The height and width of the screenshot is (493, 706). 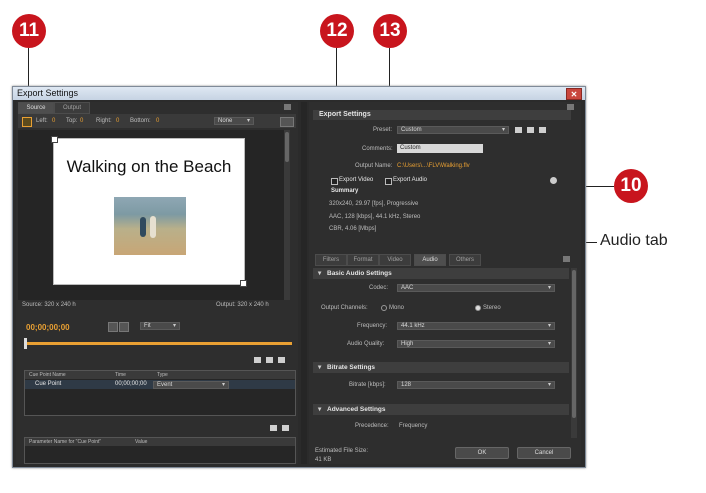 What do you see at coordinates (48, 93) in the screenshot?
I see `window-title: Export Settings` at bounding box center [48, 93].